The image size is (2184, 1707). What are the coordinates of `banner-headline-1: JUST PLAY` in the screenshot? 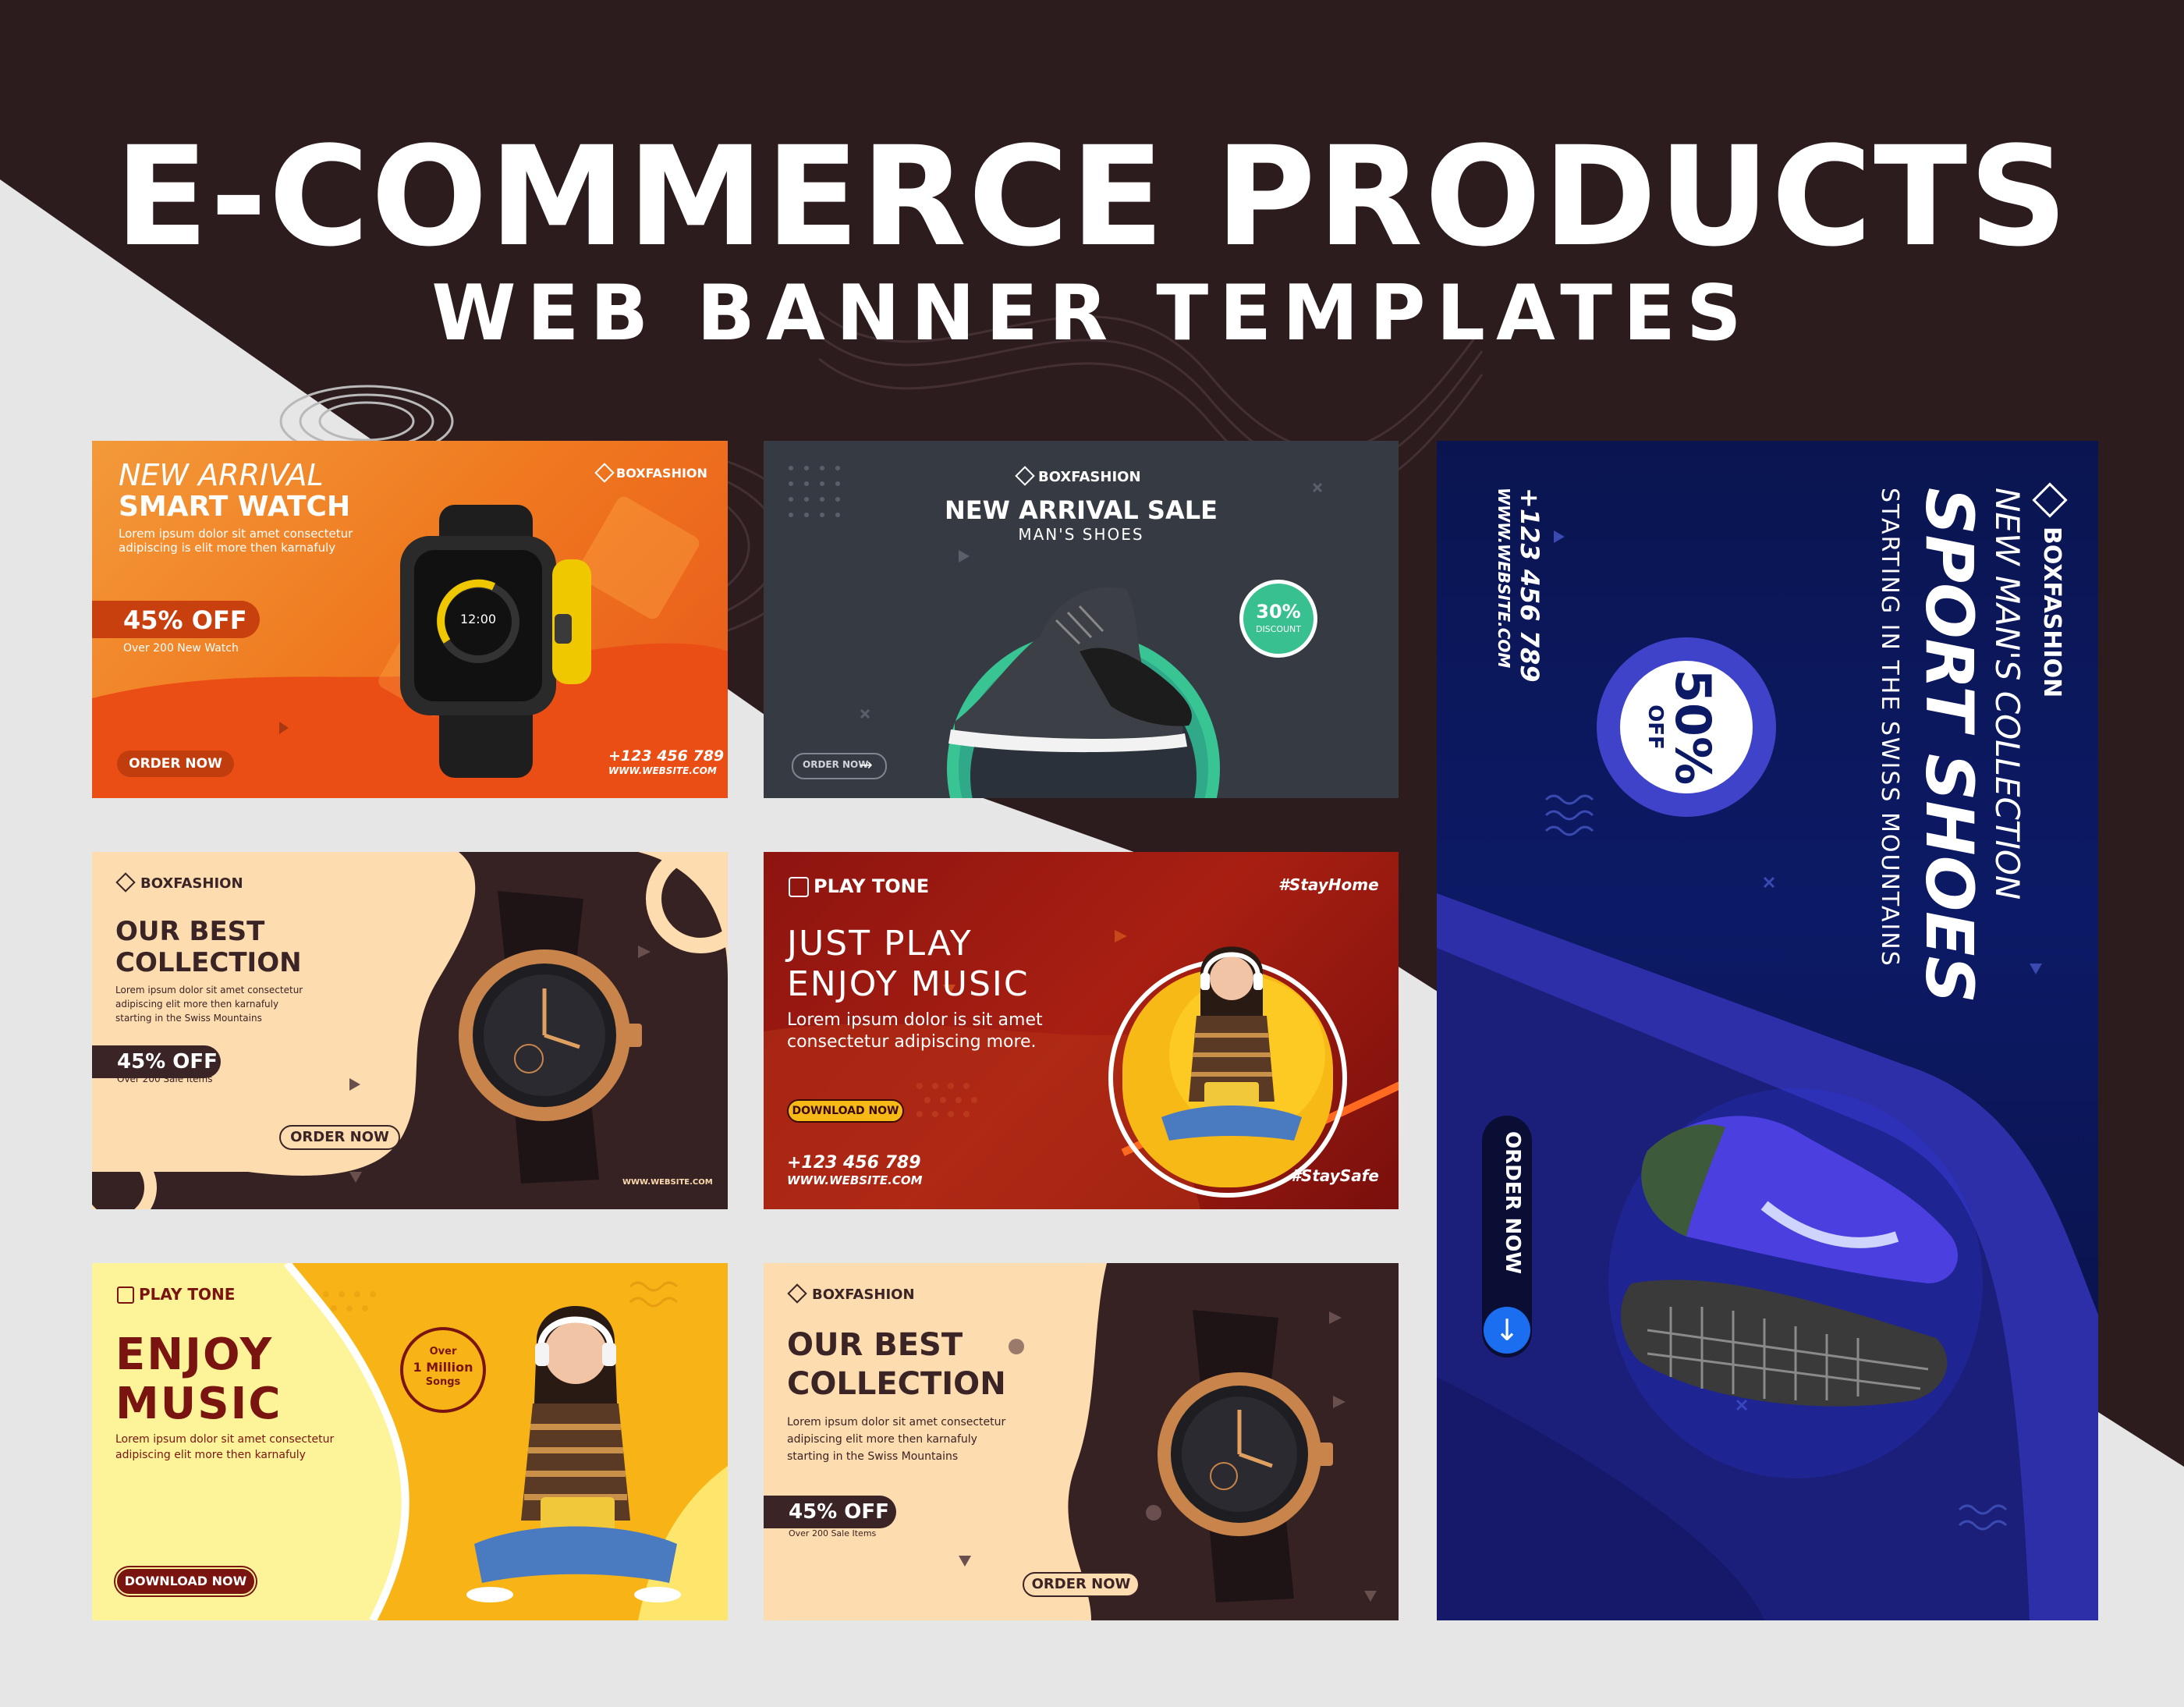 It's located at (880, 944).